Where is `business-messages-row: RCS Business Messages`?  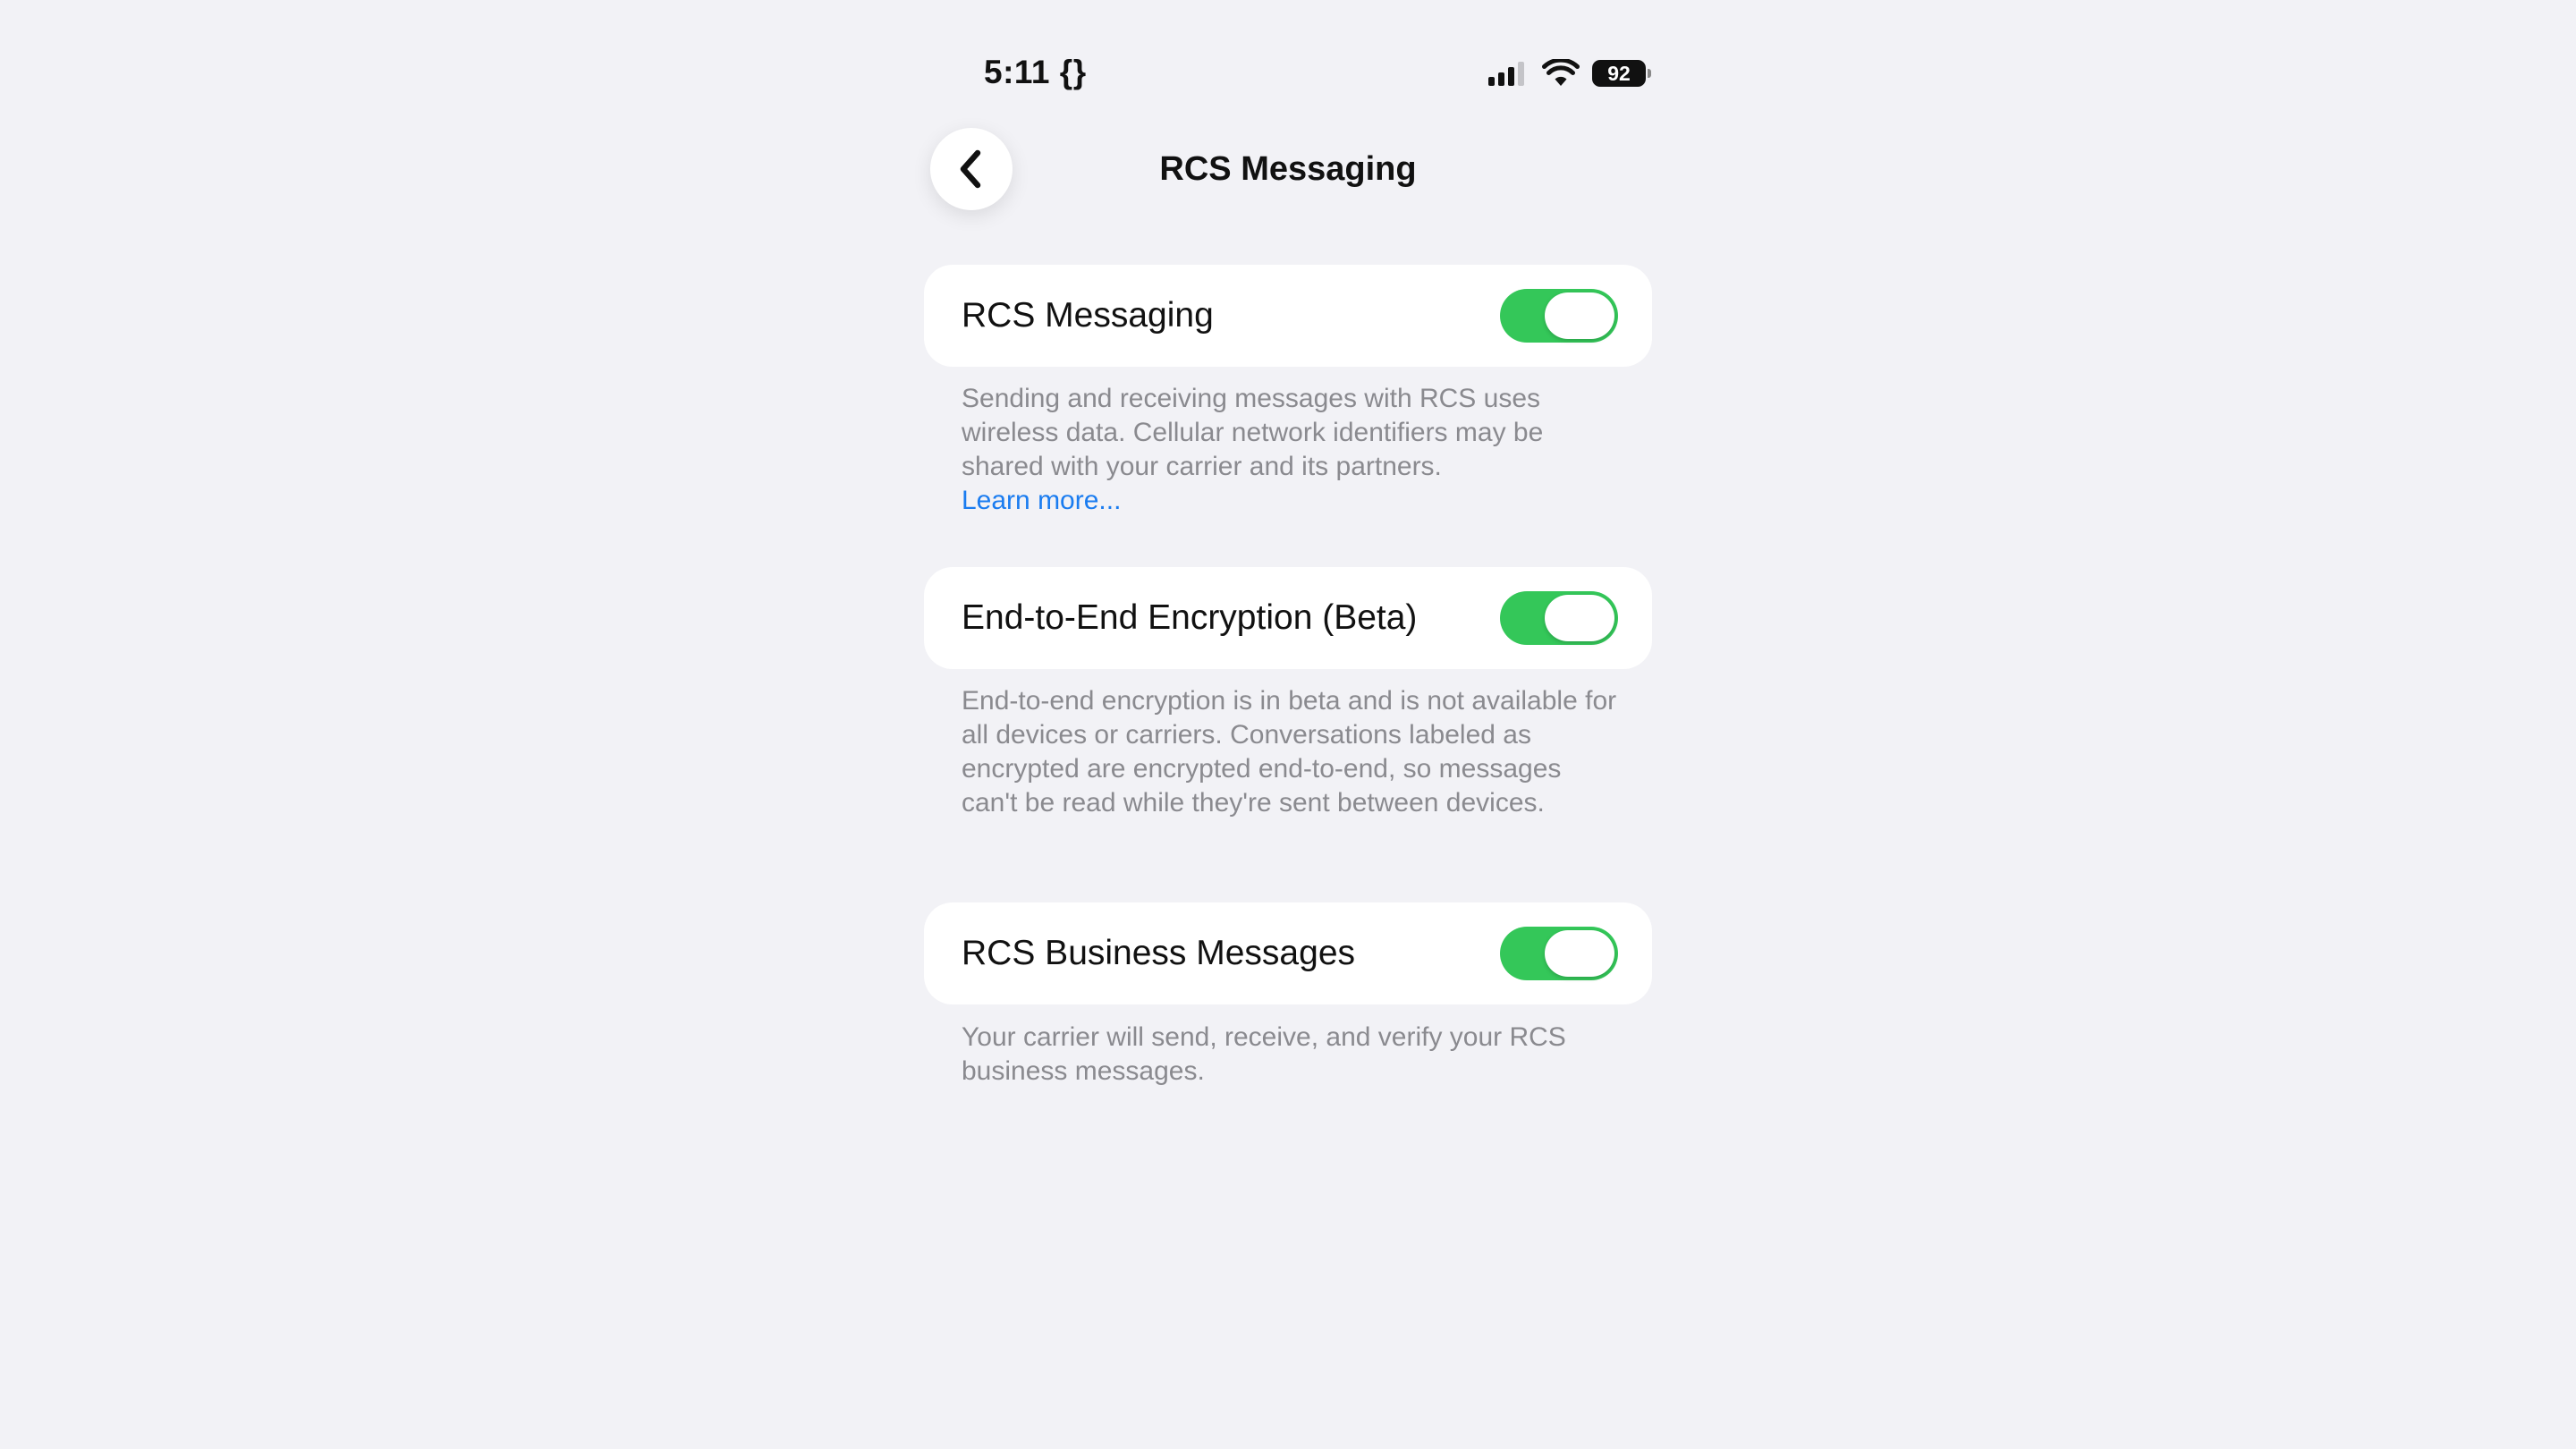
business-messages-row: RCS Business Messages is located at coordinates (1288, 953).